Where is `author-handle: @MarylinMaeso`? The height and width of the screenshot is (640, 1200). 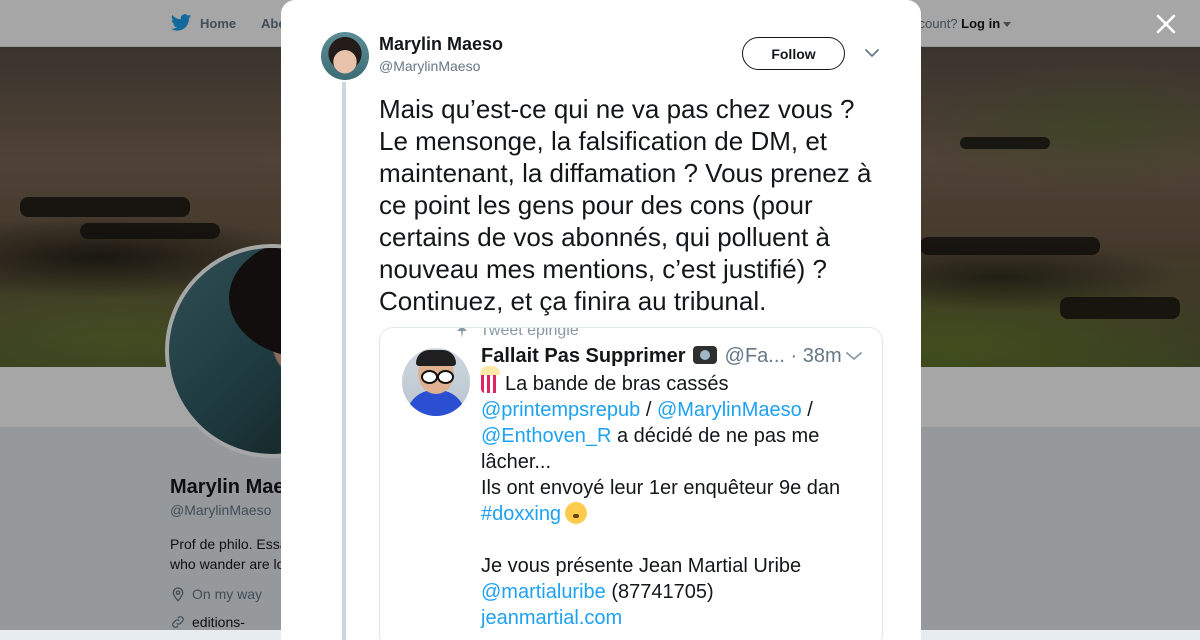 author-handle: @MarylinMaeso is located at coordinates (429, 66).